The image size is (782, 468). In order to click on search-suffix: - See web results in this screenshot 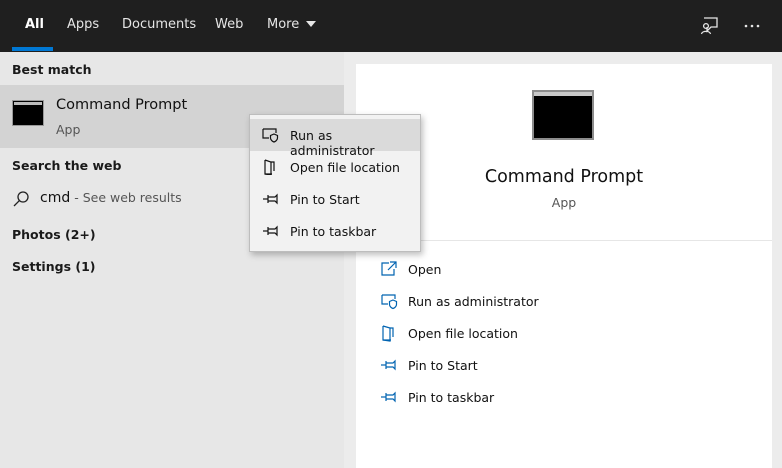, I will do `click(126, 197)`.